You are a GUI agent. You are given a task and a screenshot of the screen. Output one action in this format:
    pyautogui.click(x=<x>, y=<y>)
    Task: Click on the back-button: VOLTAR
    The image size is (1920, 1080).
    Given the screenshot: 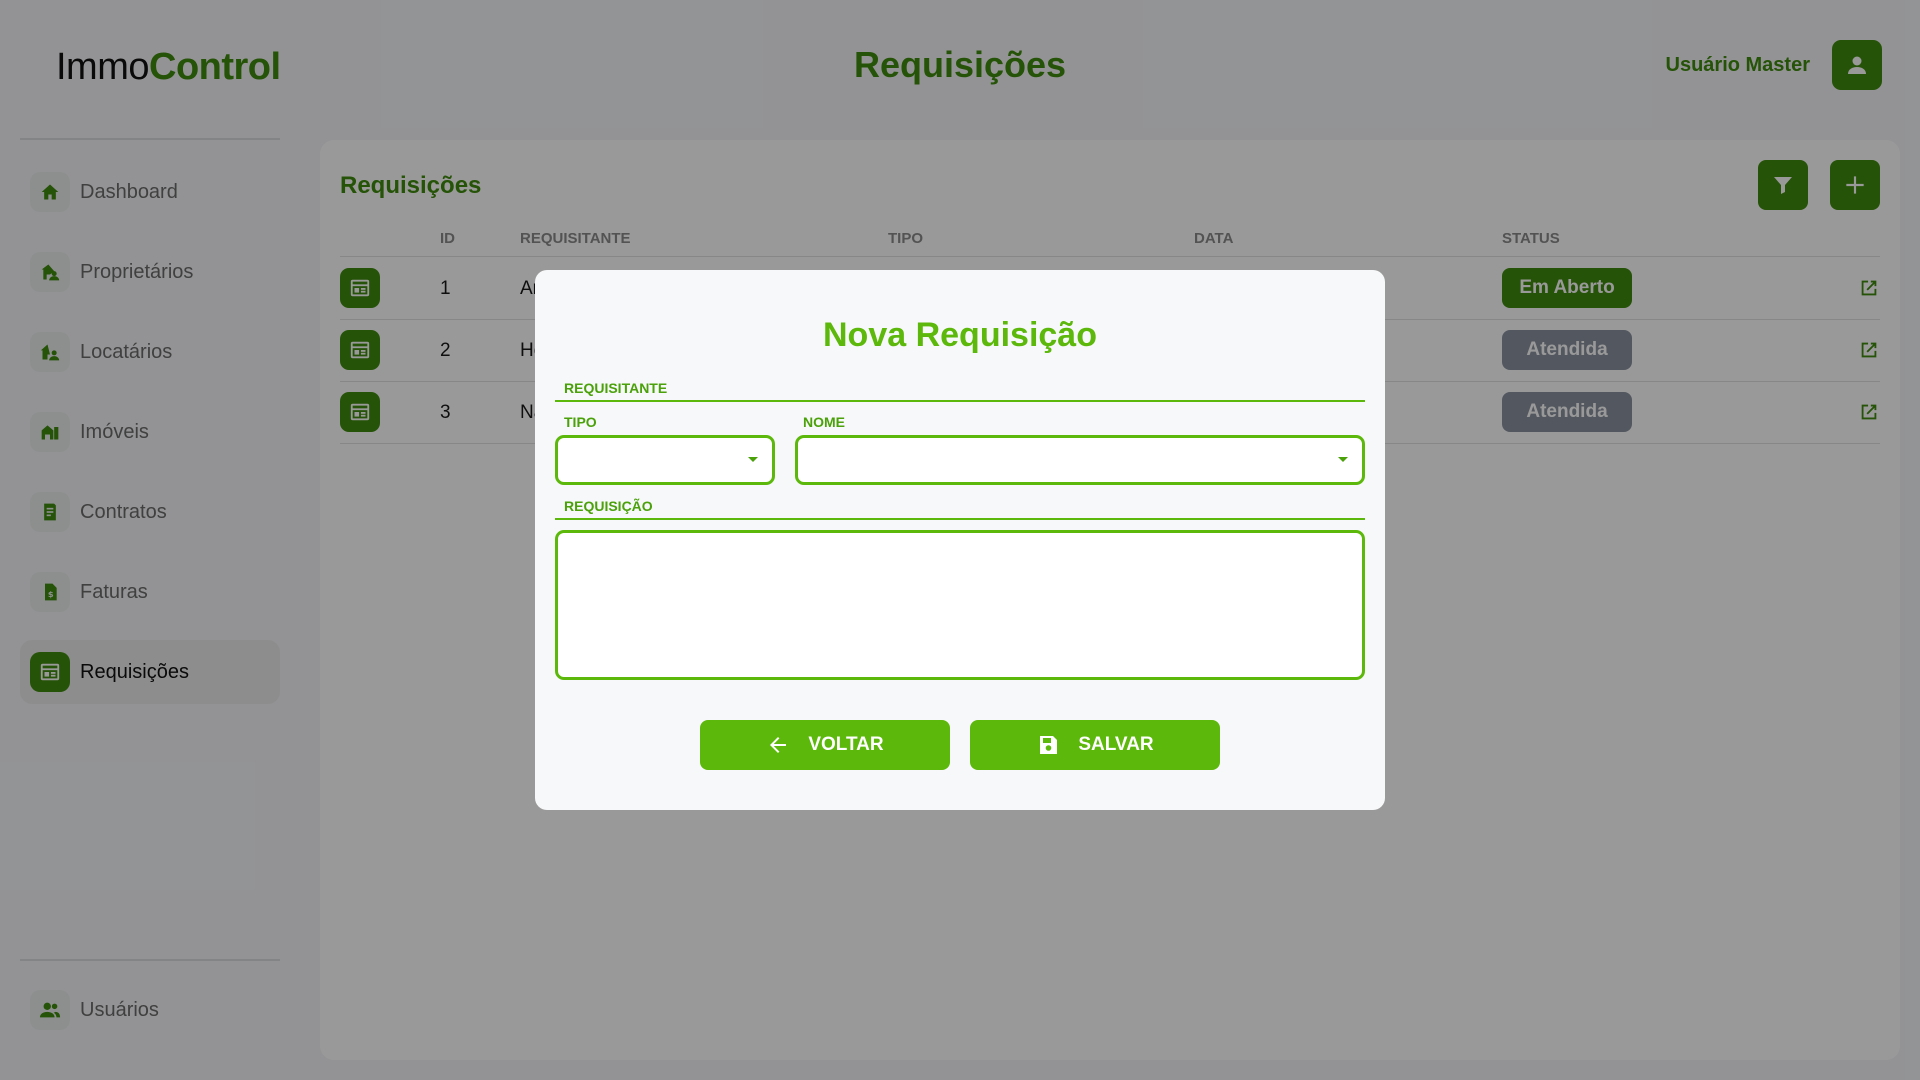 What is the action you would take?
    pyautogui.click(x=825, y=745)
    